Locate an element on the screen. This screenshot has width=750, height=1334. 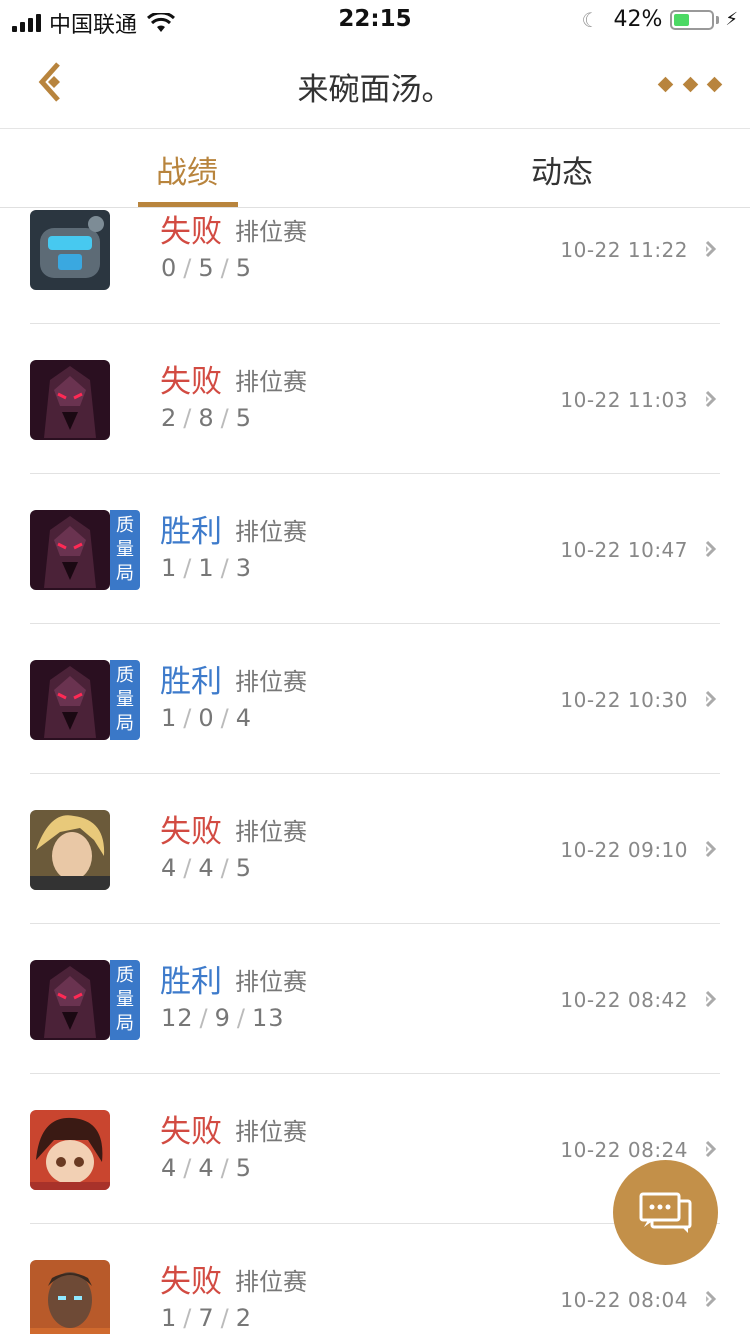
status-right: ☾ 42% ⚡ is located at coordinates (660, 19).